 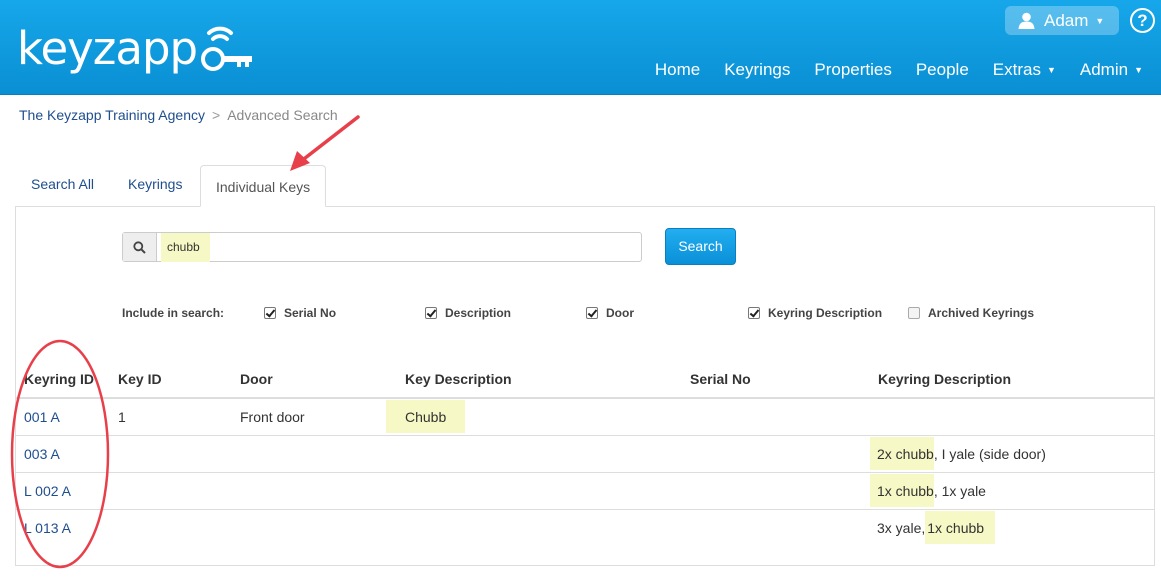 I want to click on annotation-arrow, so click(x=329, y=139).